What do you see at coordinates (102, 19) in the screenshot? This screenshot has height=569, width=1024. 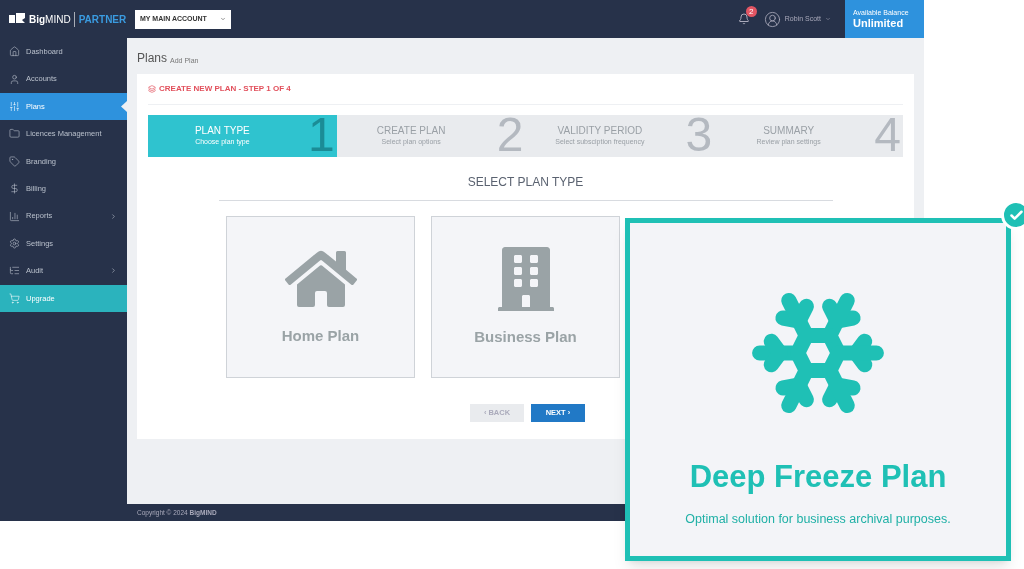 I see `brand-product: PARTNER` at bounding box center [102, 19].